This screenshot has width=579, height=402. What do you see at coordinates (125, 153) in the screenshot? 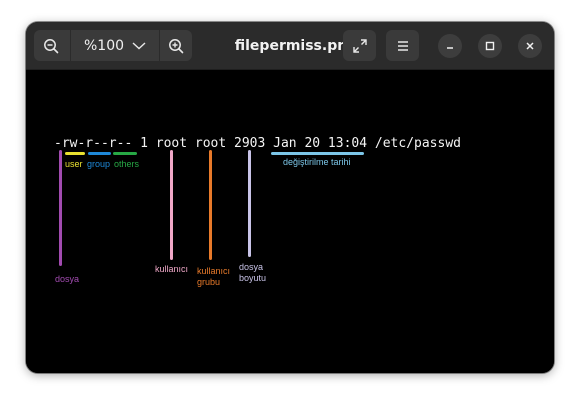
I see `others-underline` at bounding box center [125, 153].